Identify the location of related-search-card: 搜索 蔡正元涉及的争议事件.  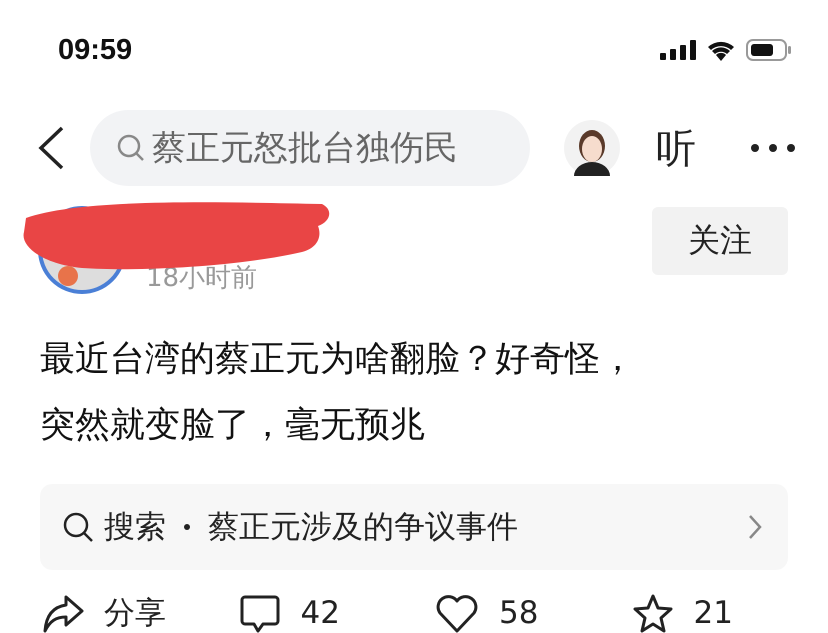
(414, 527).